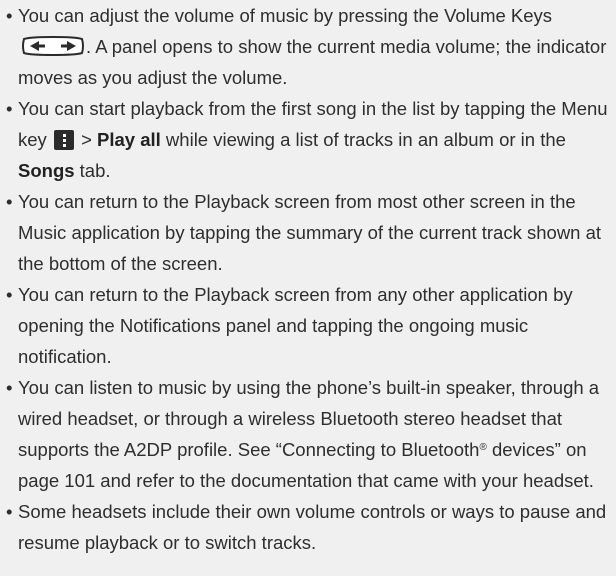 The height and width of the screenshot is (576, 616). Describe the element at coordinates (53, 46) in the screenshot. I see `volume-keys-icon` at that location.